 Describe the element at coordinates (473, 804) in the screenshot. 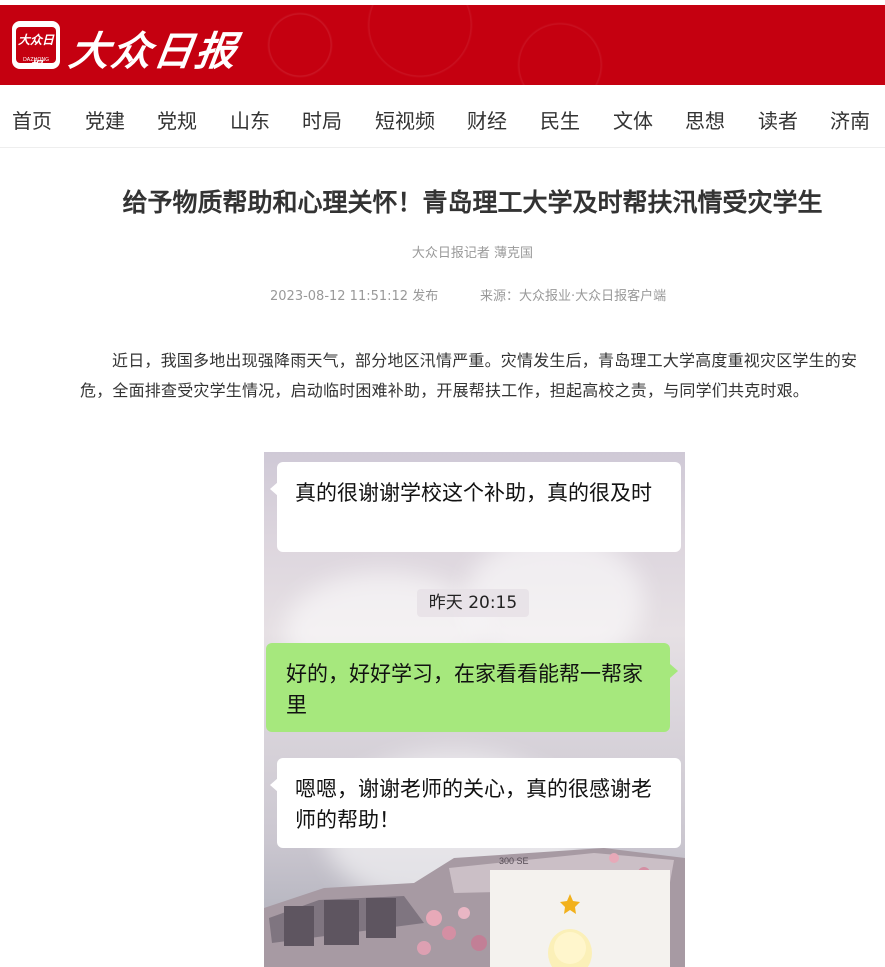

I see `chat-message-text: 嗯嗯，谢谢老师的关心，真的很感谢老师的帮助！` at that location.